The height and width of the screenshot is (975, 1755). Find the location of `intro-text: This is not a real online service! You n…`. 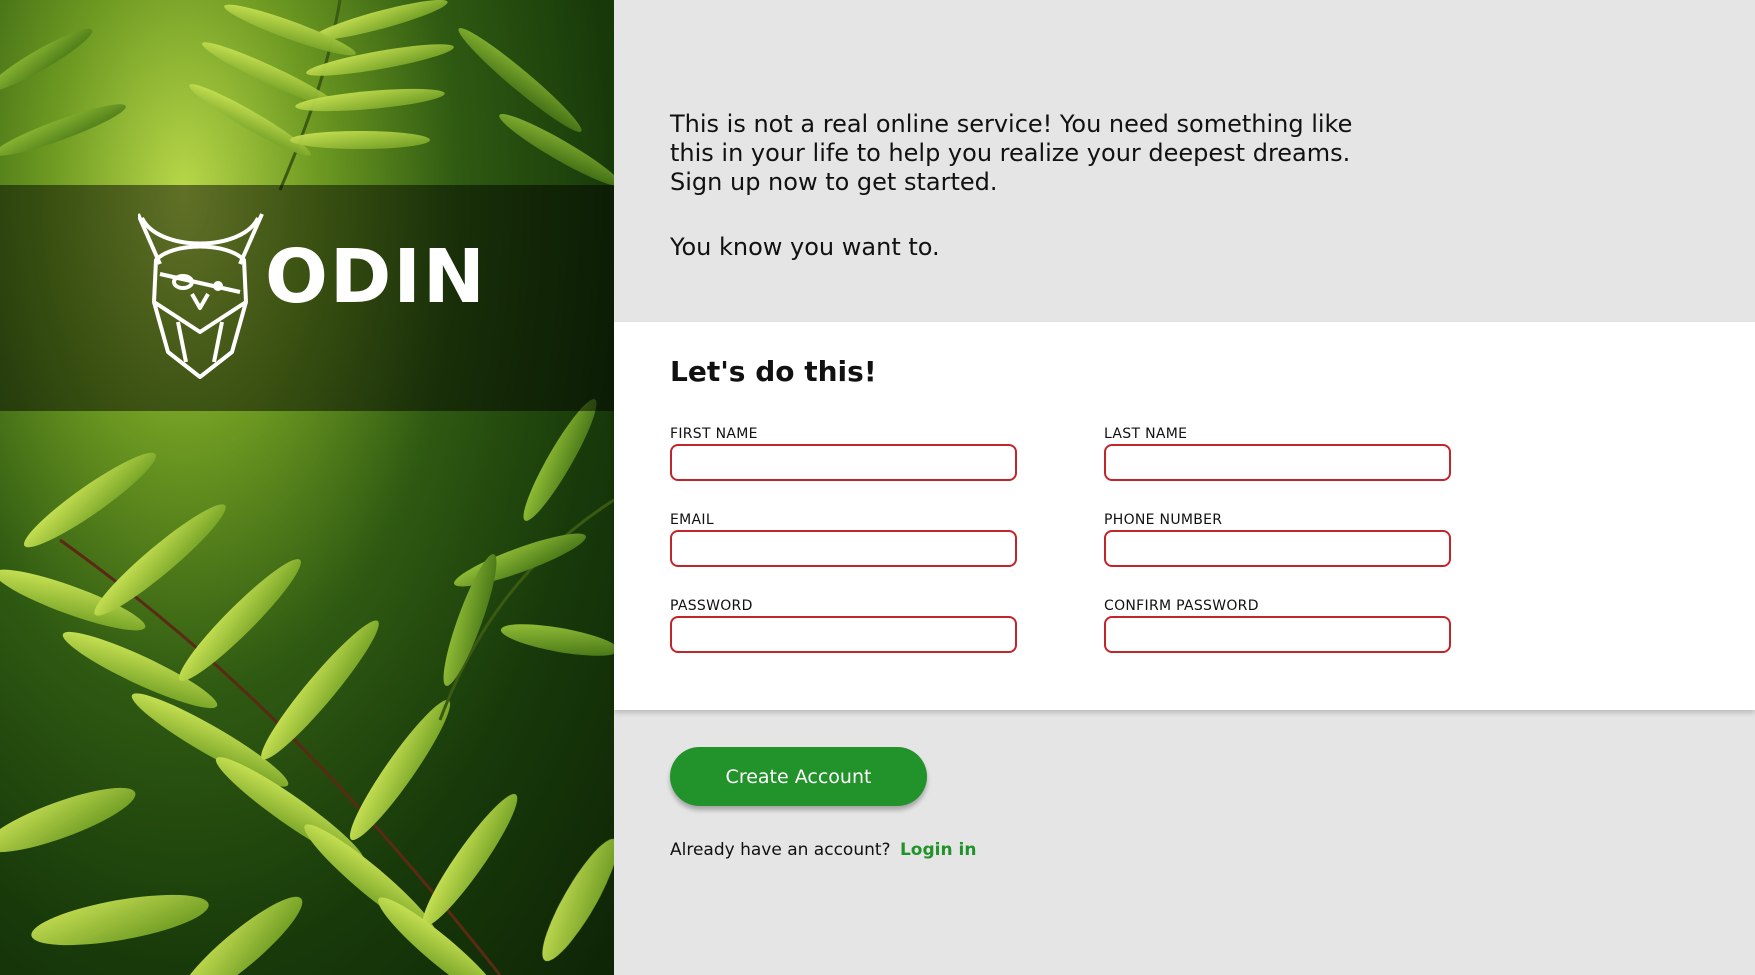

intro-text: This is not a real online service! You n… is located at coordinates (1020, 186).